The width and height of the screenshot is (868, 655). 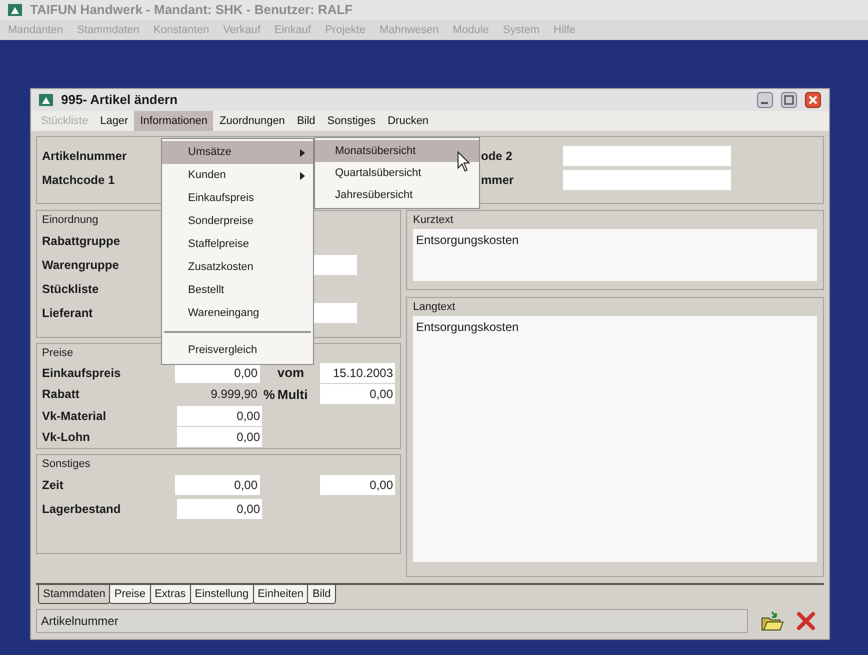 What do you see at coordinates (130, 594) in the screenshot?
I see `tab: Preise` at bounding box center [130, 594].